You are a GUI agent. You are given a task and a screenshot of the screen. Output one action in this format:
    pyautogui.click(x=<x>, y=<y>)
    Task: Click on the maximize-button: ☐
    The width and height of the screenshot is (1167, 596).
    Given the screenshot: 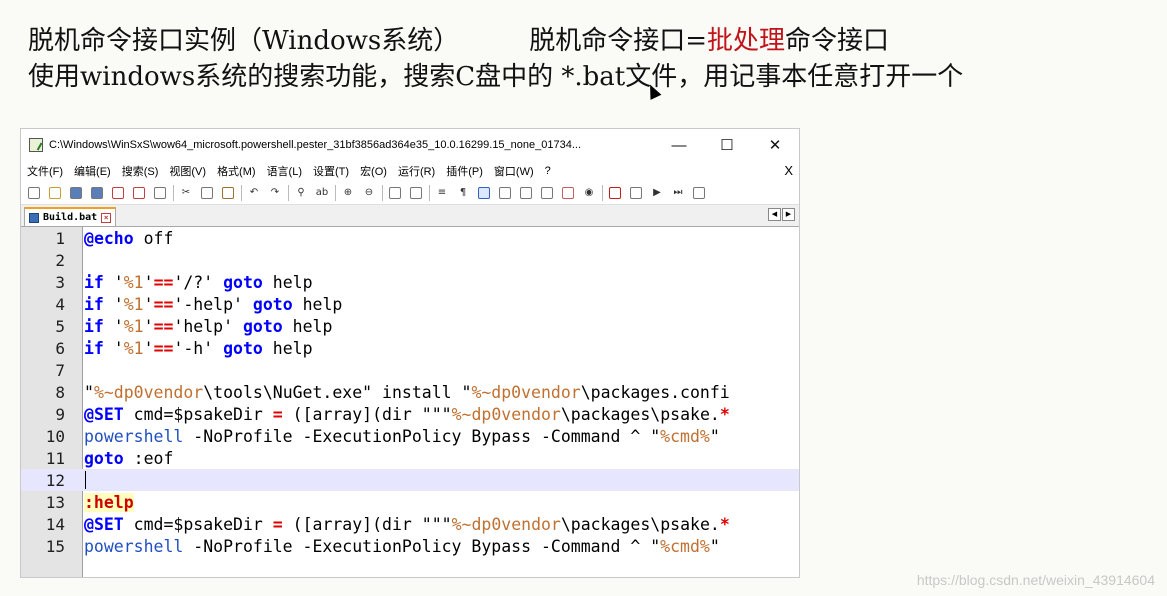 What is the action you would take?
    pyautogui.click(x=727, y=145)
    